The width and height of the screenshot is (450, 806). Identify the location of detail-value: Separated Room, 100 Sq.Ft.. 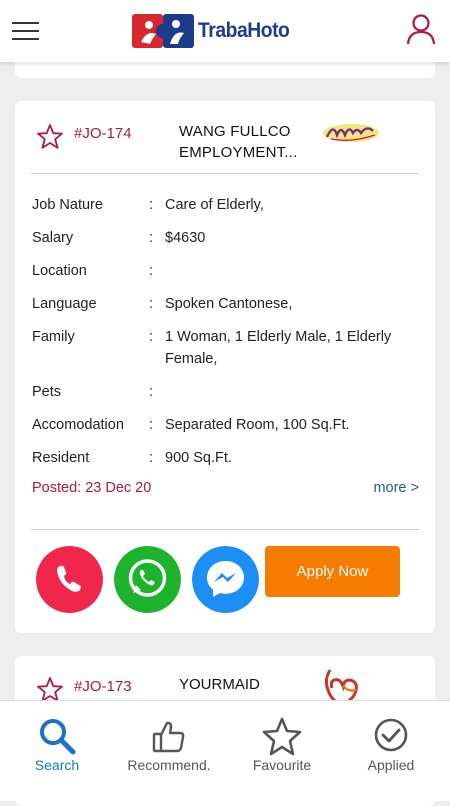
(257, 425).